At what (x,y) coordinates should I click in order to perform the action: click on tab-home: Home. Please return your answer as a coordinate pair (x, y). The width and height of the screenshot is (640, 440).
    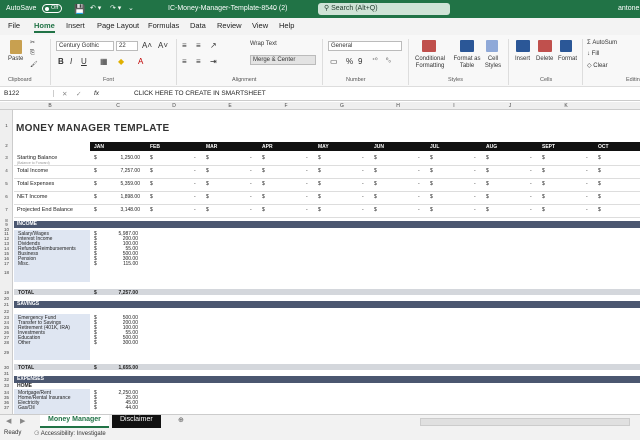
    Looking at the image, I should click on (44, 27).